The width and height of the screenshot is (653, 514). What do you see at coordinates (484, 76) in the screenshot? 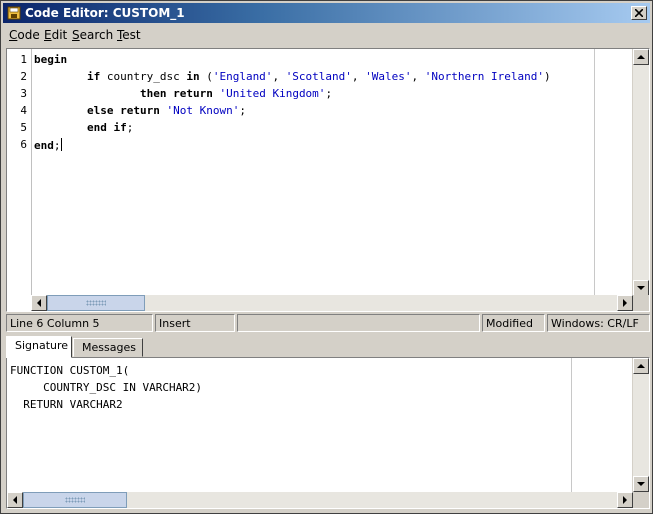
I see `string-token: 'Northern Ireland'` at bounding box center [484, 76].